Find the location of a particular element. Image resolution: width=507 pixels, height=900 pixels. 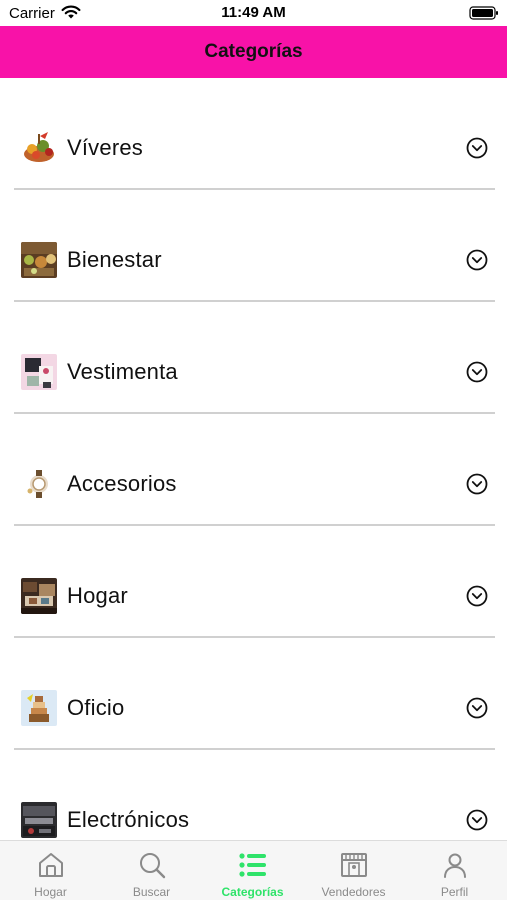

tab-hogar: Hogar is located at coordinates (50, 870).